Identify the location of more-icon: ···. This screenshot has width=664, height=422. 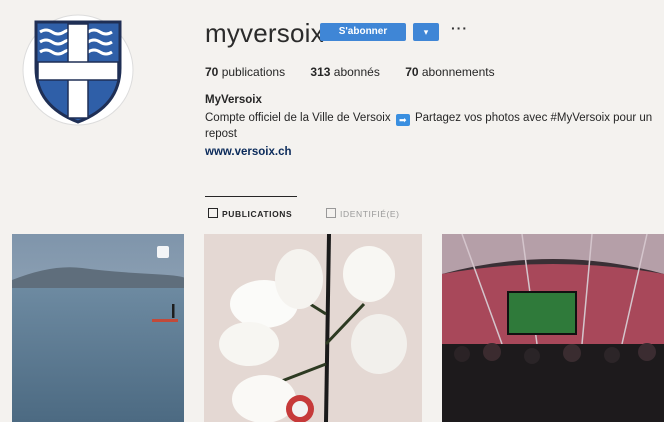
(459, 28).